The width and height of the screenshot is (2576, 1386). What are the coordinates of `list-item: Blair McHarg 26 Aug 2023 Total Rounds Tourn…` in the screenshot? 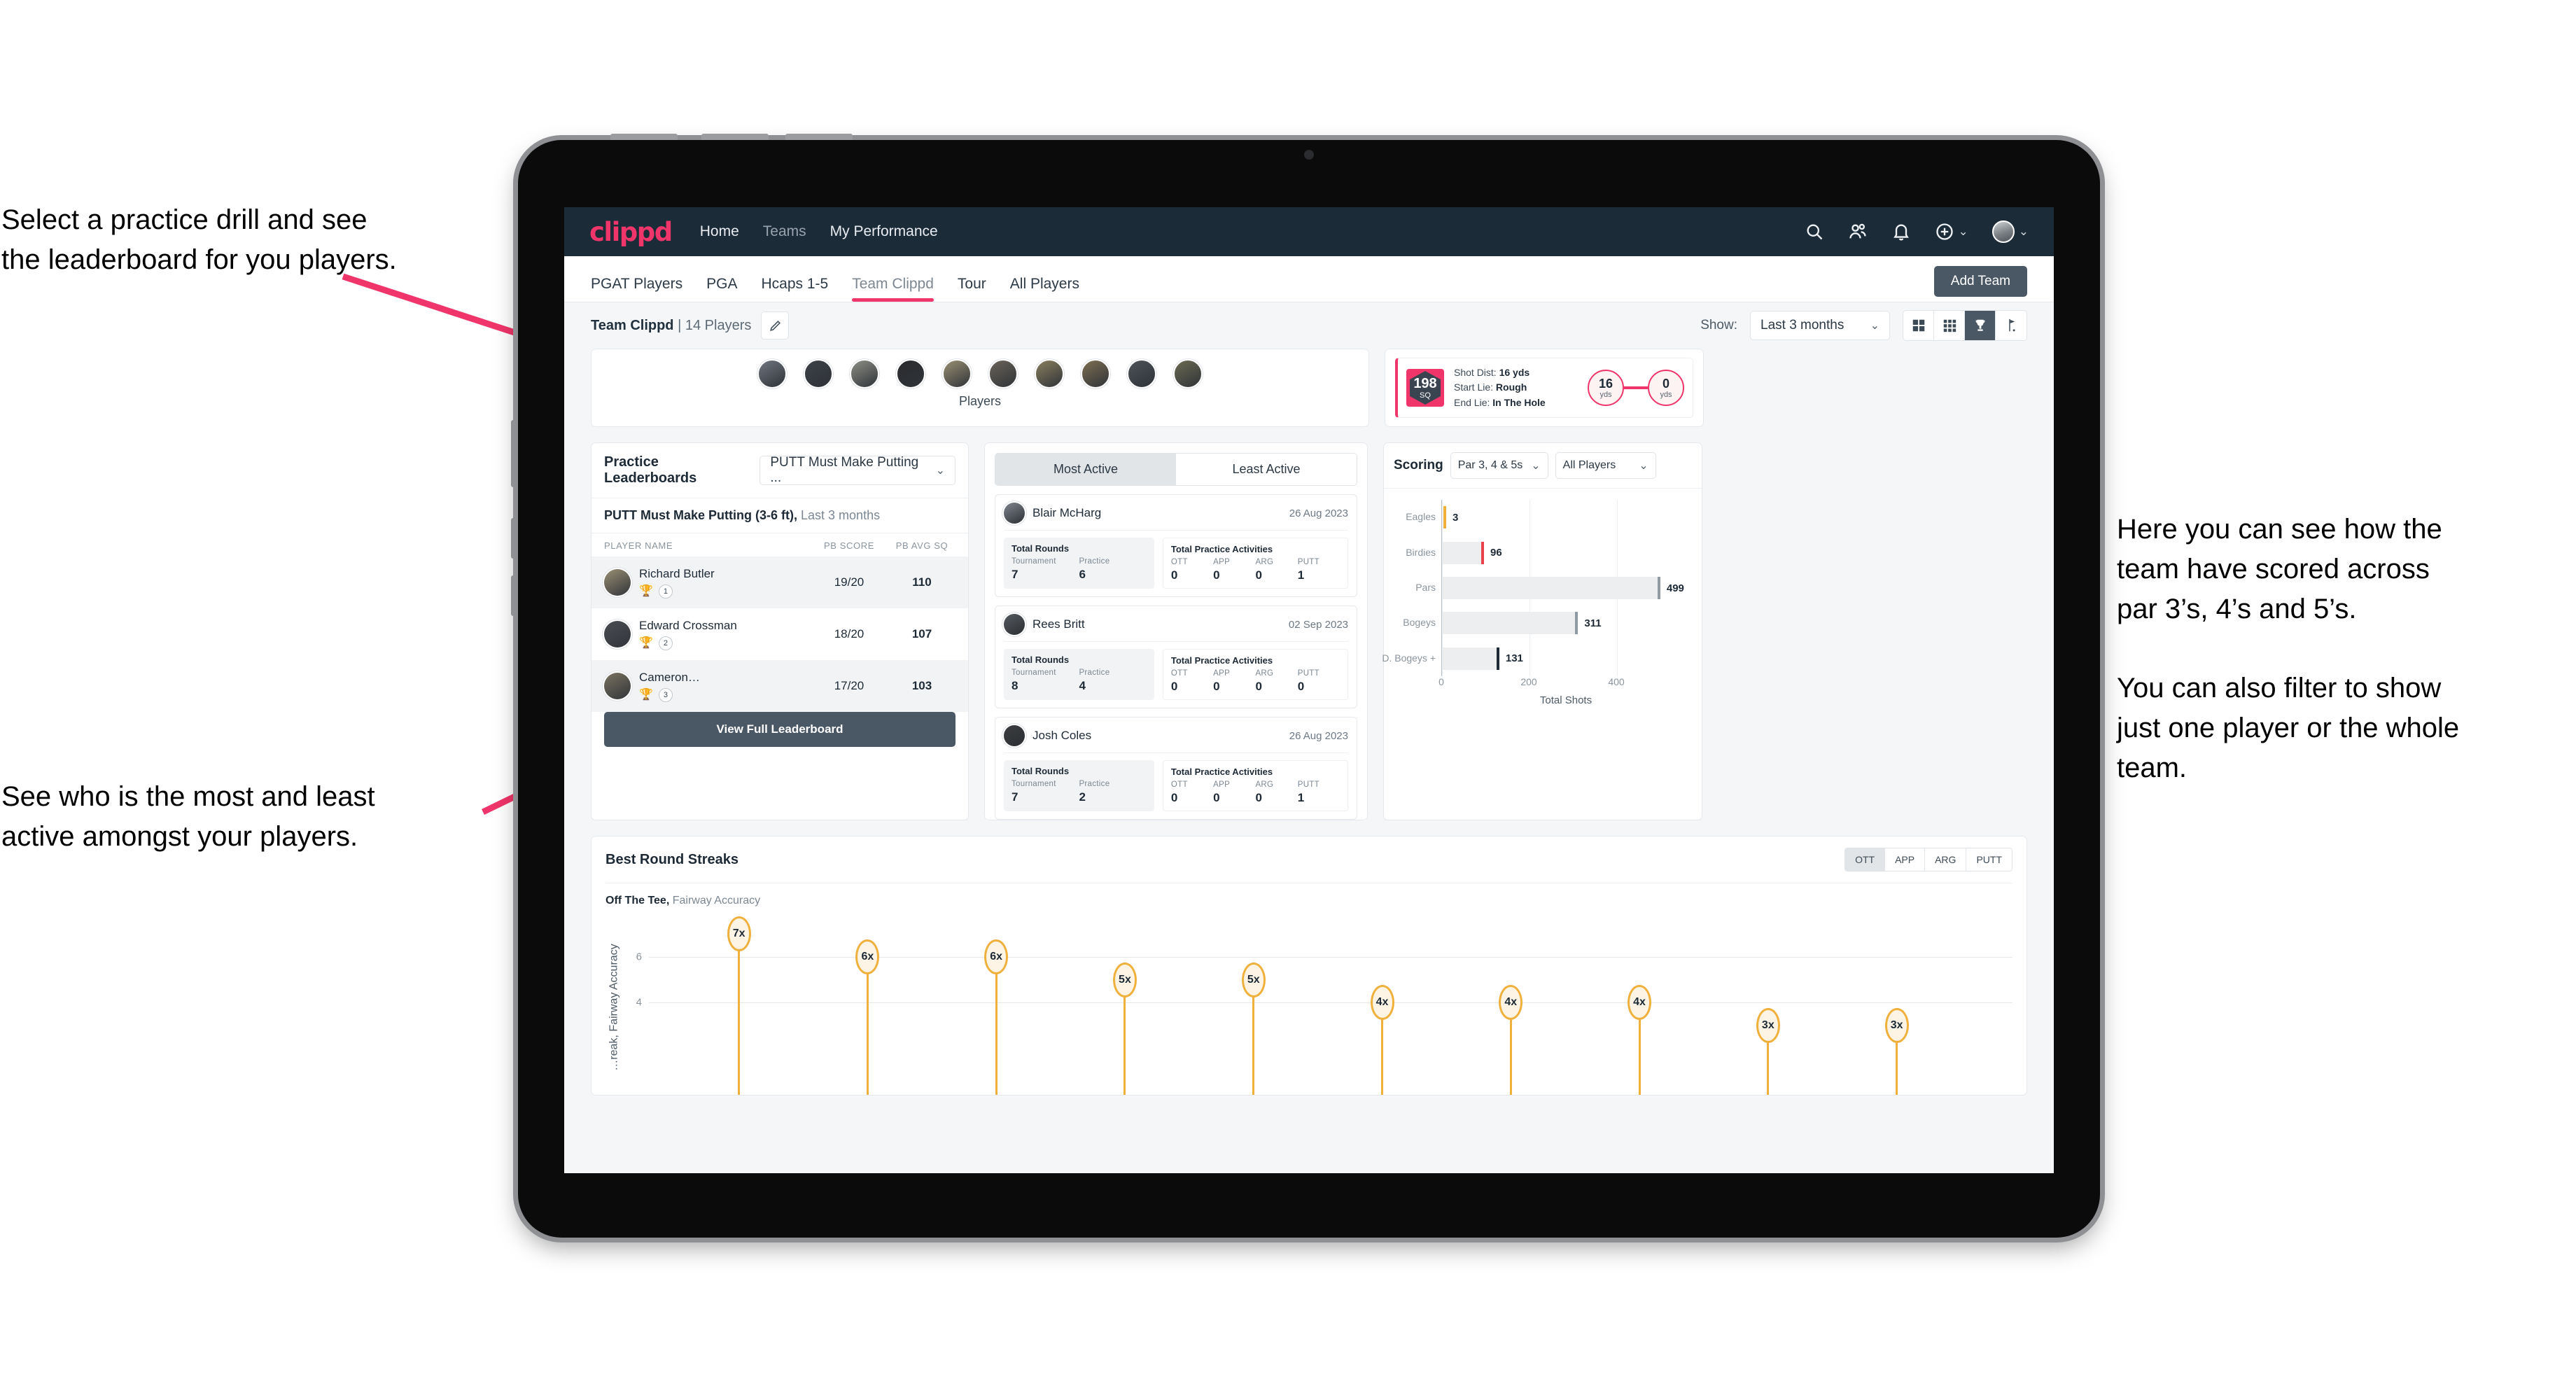 It's located at (1176, 545).